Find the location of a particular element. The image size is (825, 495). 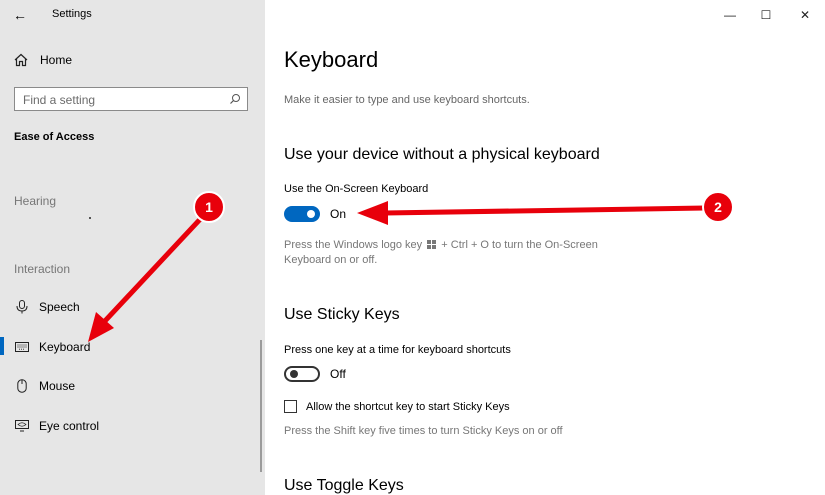

sidebar-item-home: Home is located at coordinates (43, 60).